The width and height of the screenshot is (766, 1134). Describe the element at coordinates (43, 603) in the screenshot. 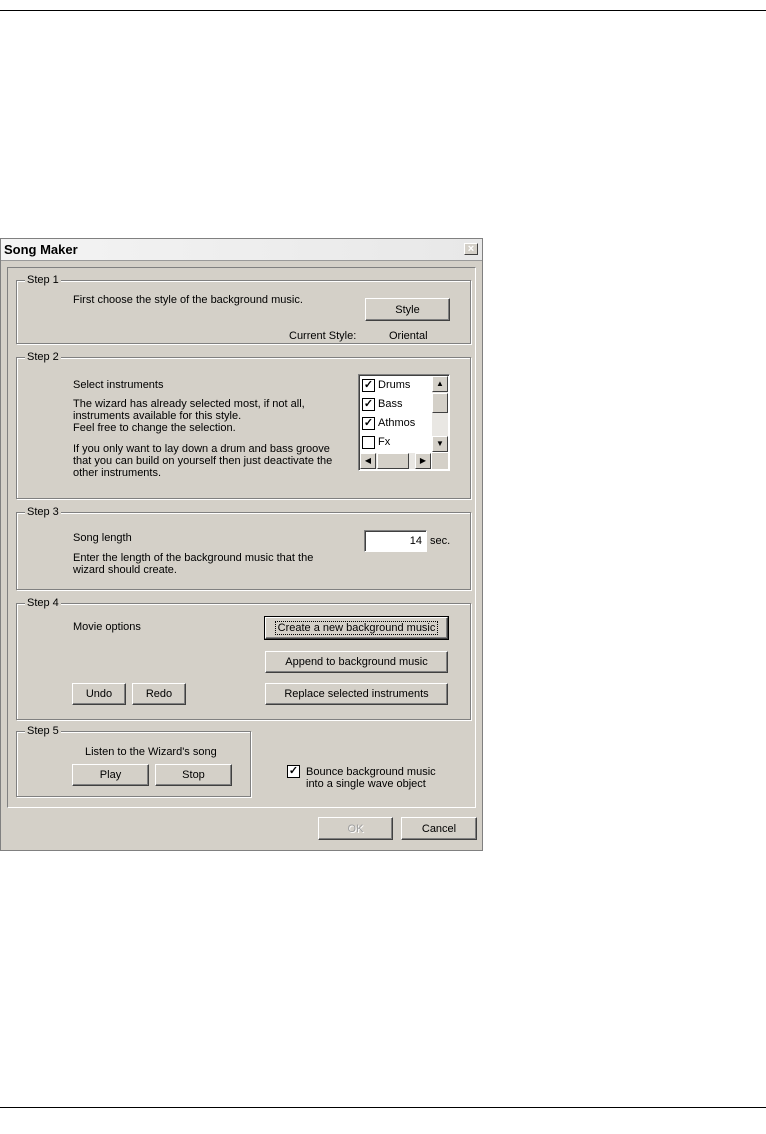

I see `step4-label: Step 4` at that location.